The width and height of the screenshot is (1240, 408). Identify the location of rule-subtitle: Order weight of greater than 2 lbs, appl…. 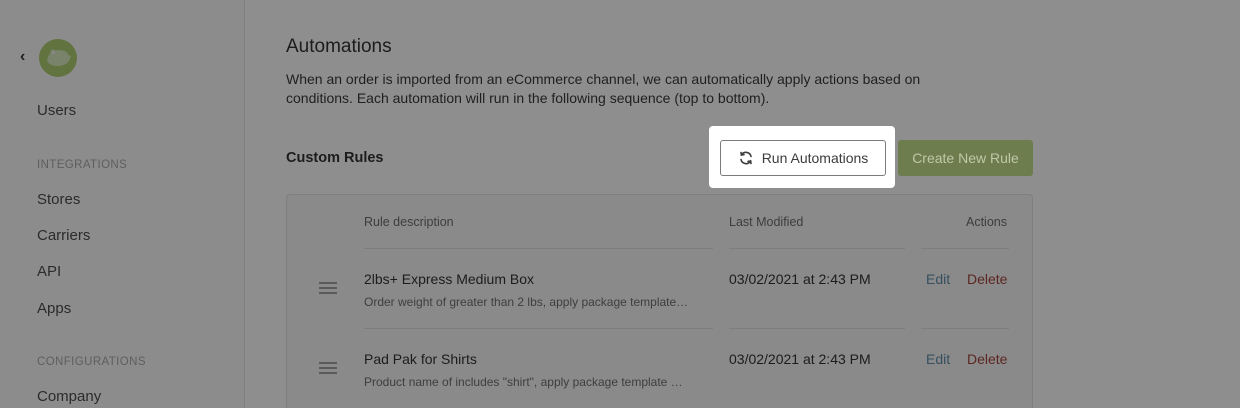
(526, 302).